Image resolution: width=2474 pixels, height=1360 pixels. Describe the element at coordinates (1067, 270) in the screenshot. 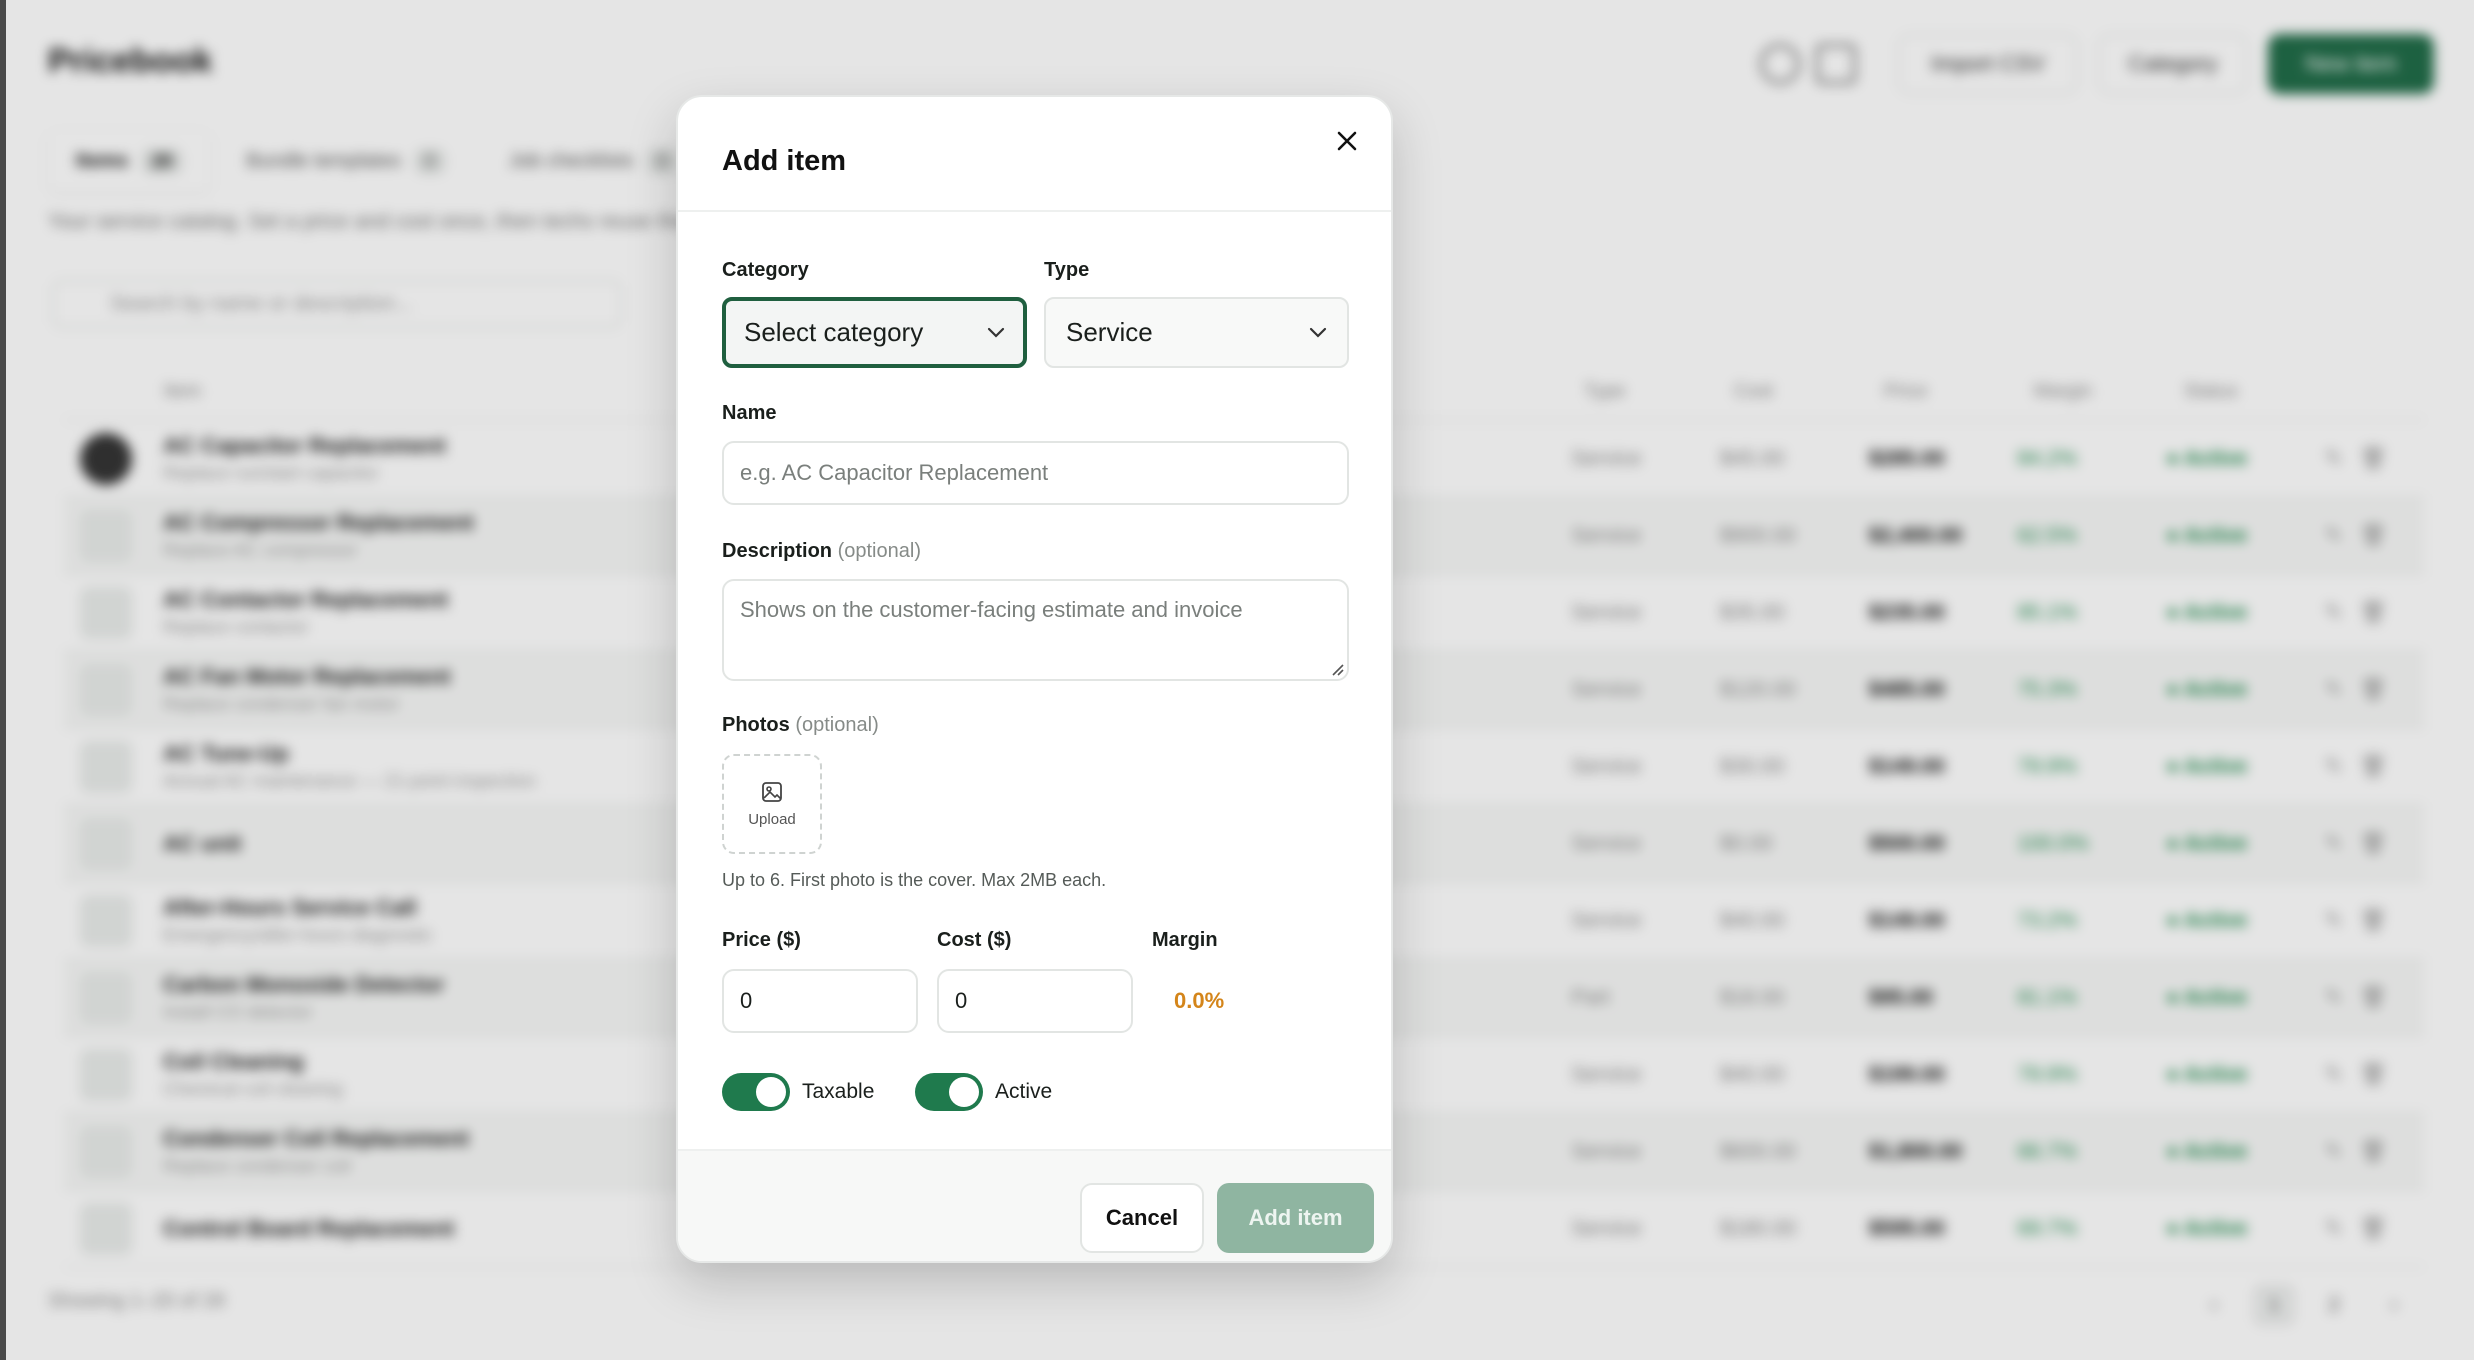

I see `type-label: Type` at that location.